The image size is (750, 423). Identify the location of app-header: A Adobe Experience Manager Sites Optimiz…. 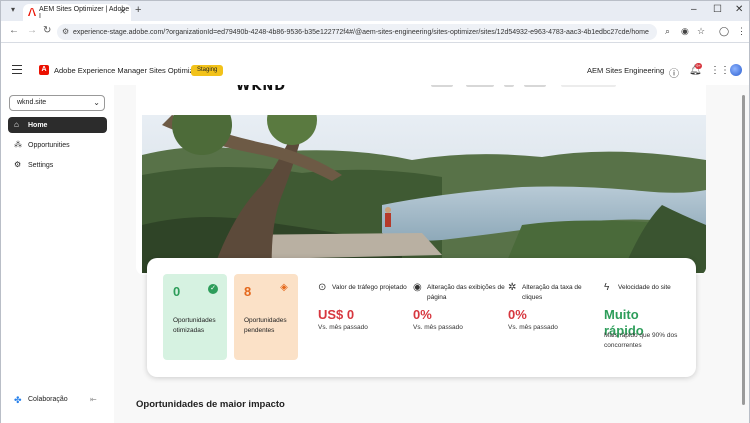
(375, 71).